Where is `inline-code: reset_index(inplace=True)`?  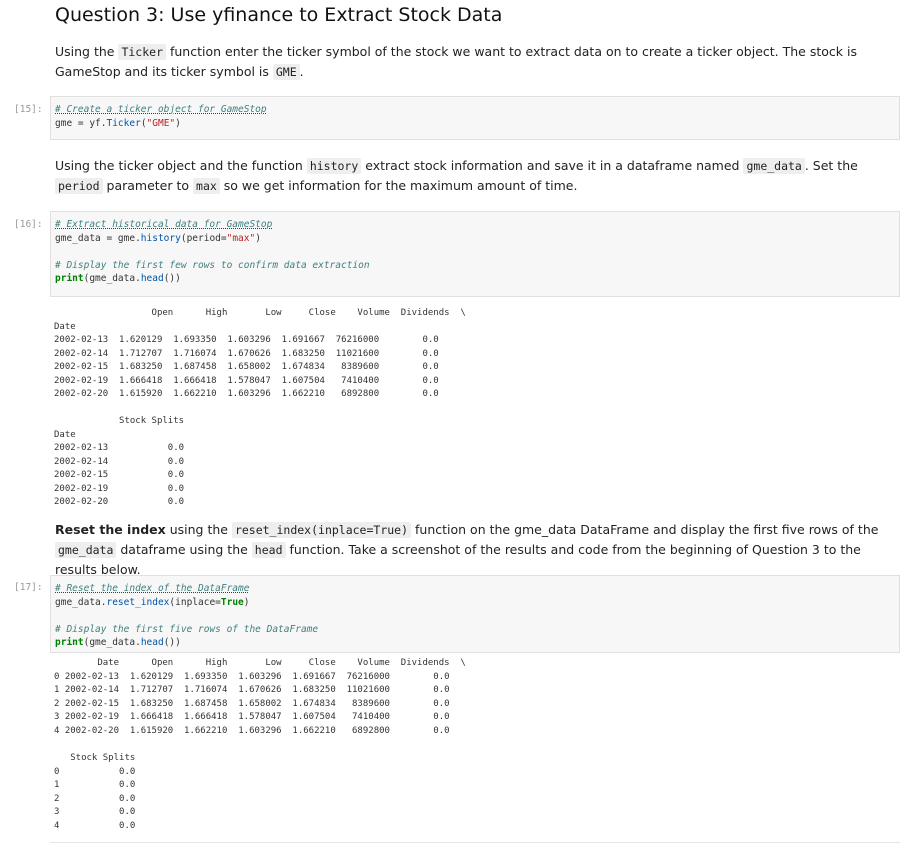 inline-code: reset_index(inplace=True) is located at coordinates (321, 530).